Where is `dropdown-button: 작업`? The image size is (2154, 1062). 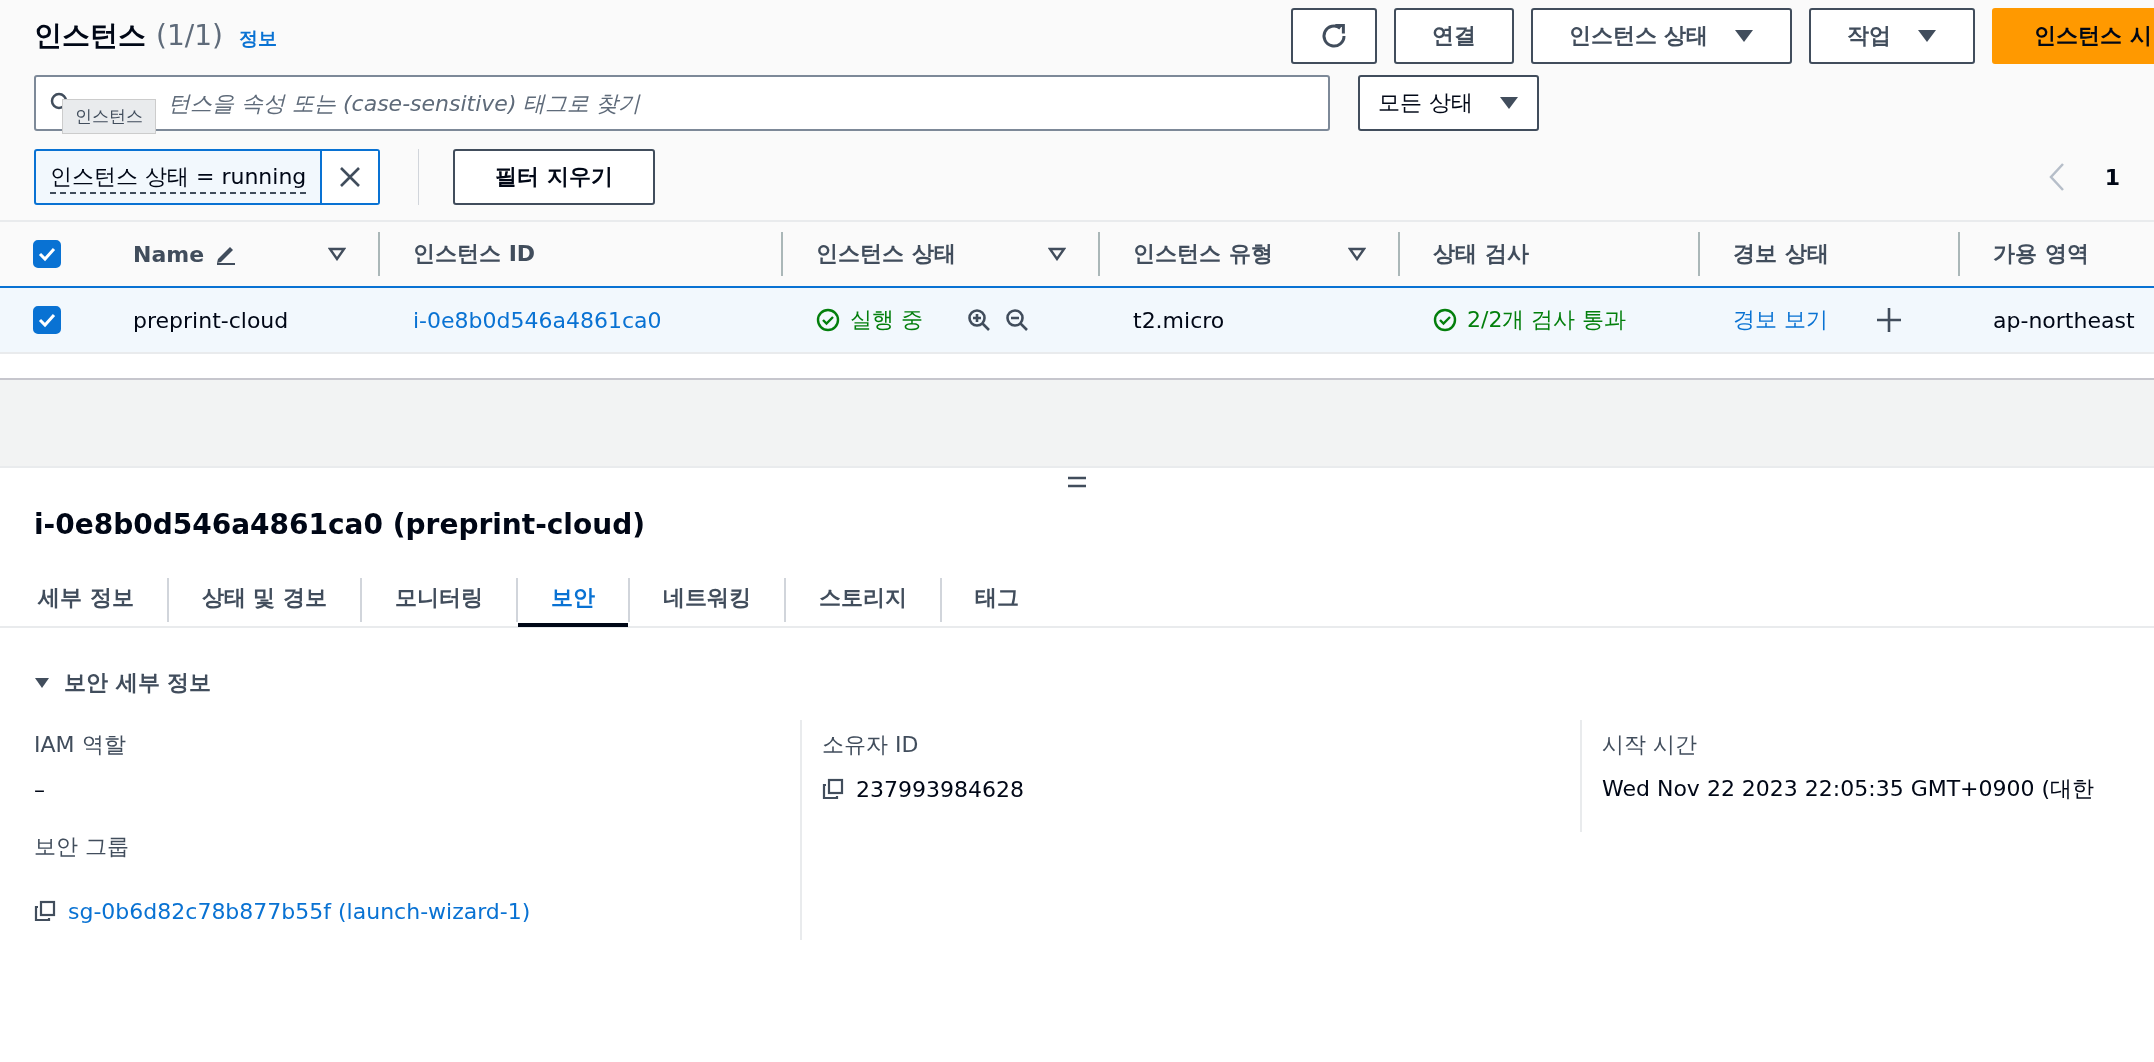 dropdown-button: 작업 is located at coordinates (1892, 36).